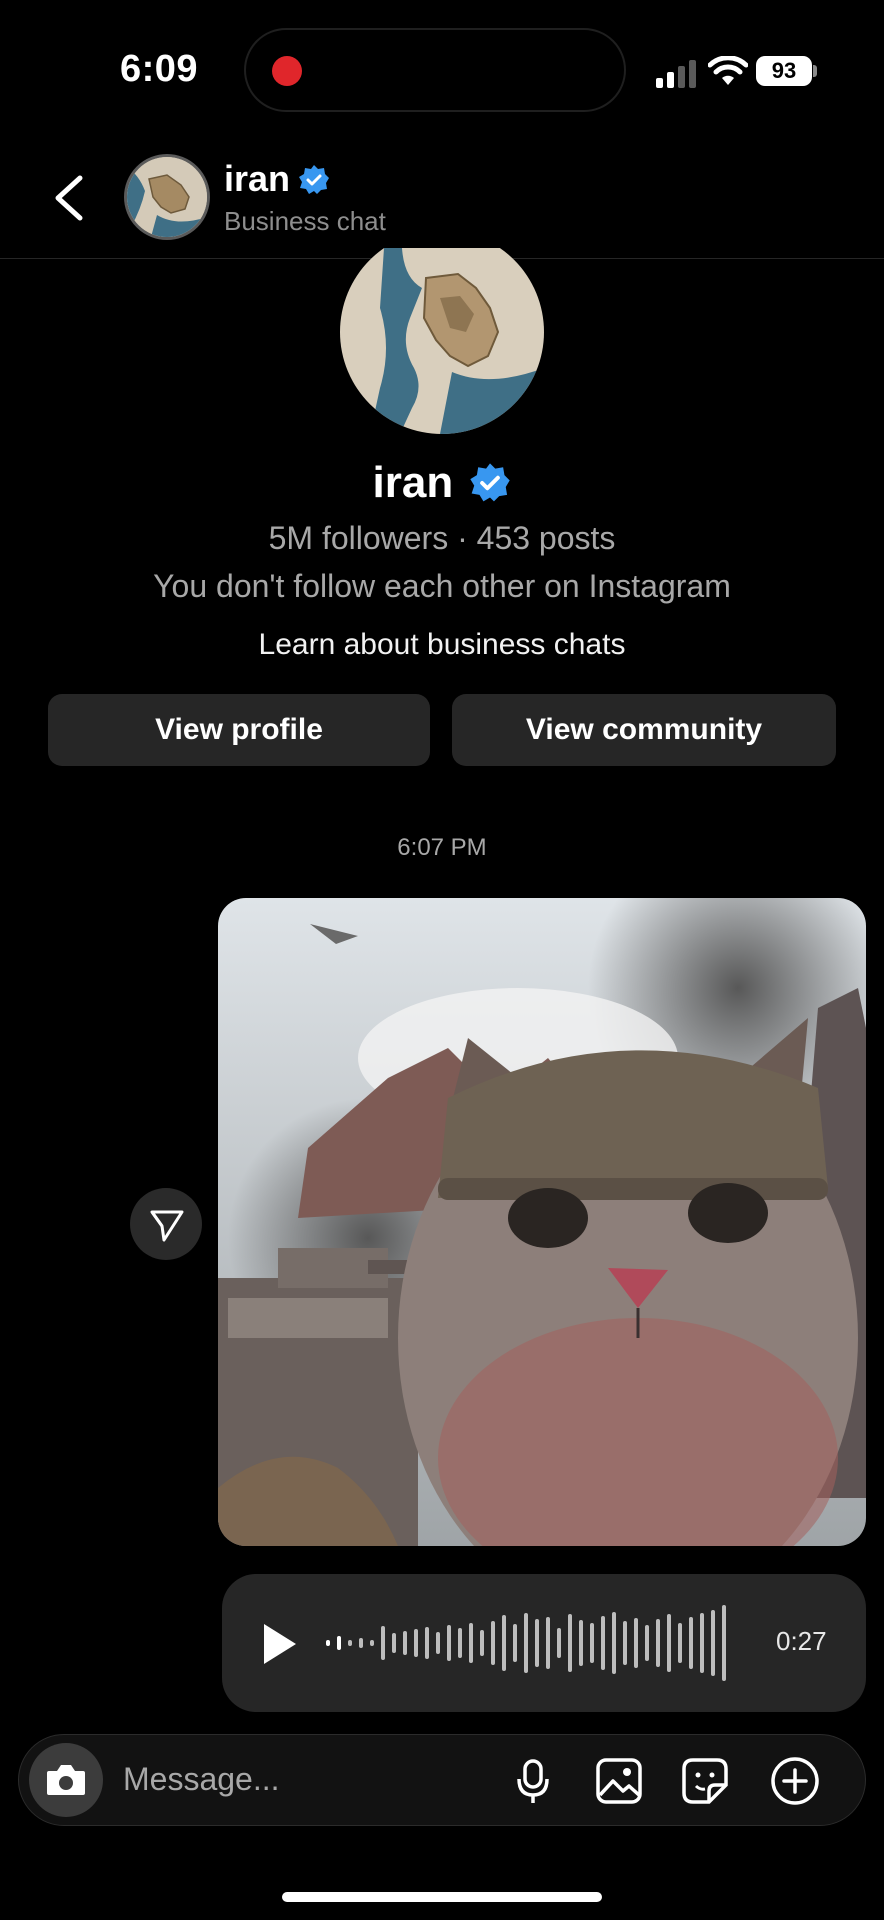 This screenshot has height=1920, width=884. I want to click on profile-stats: 5M followers · 453 posts, so click(442, 538).